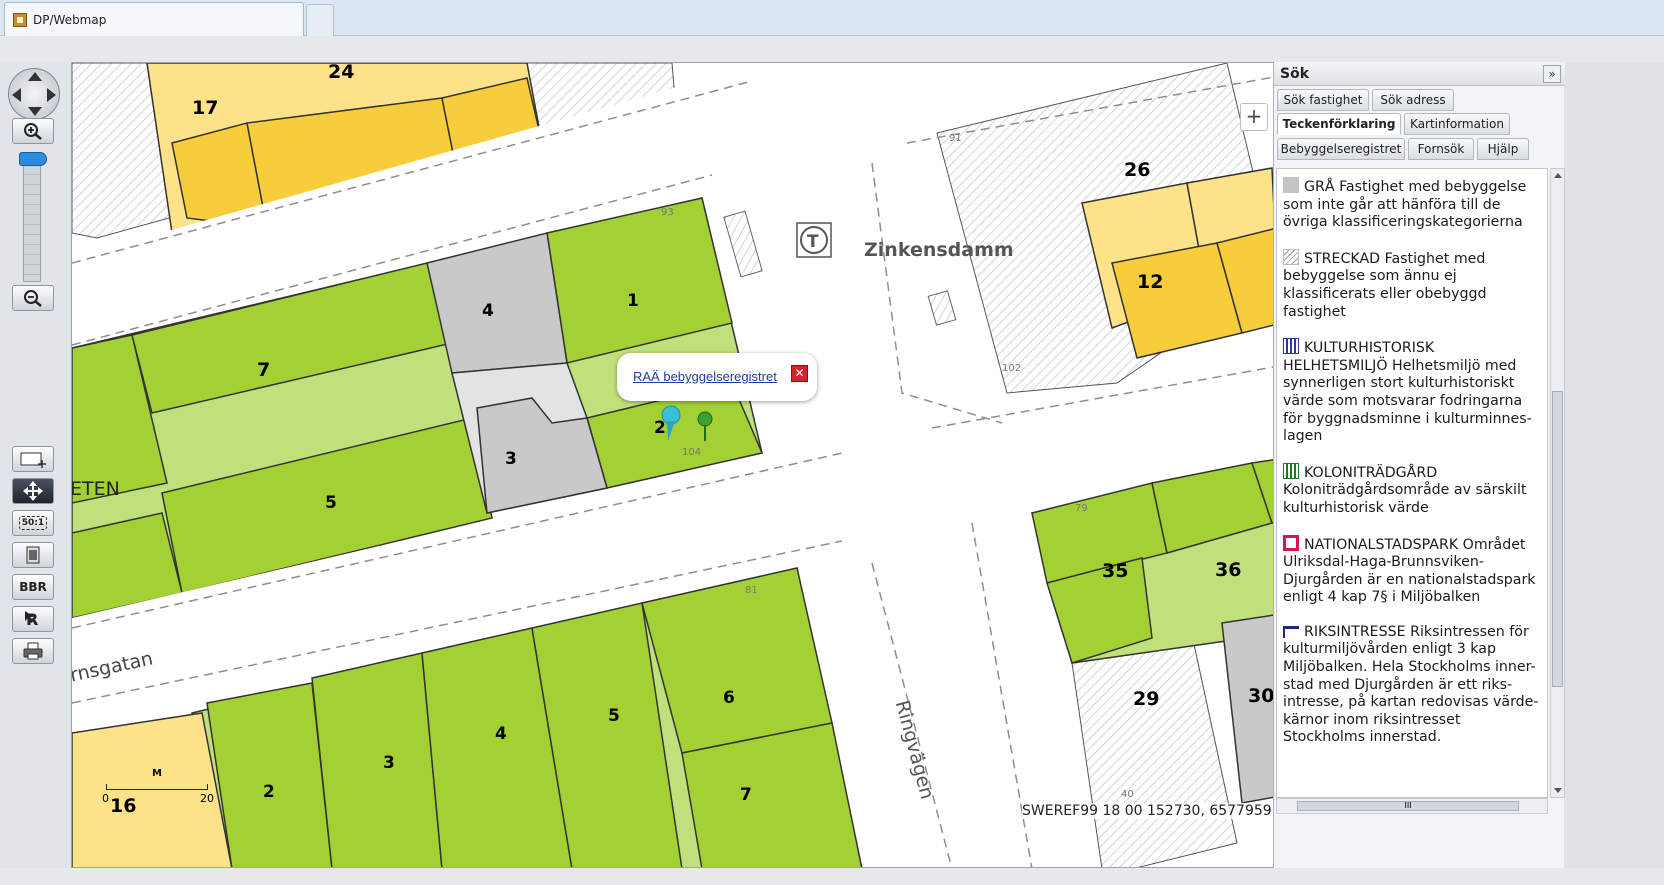  Describe the element at coordinates (1457, 124) in the screenshot. I see `tab-kartinformation: Kartinformation` at that location.